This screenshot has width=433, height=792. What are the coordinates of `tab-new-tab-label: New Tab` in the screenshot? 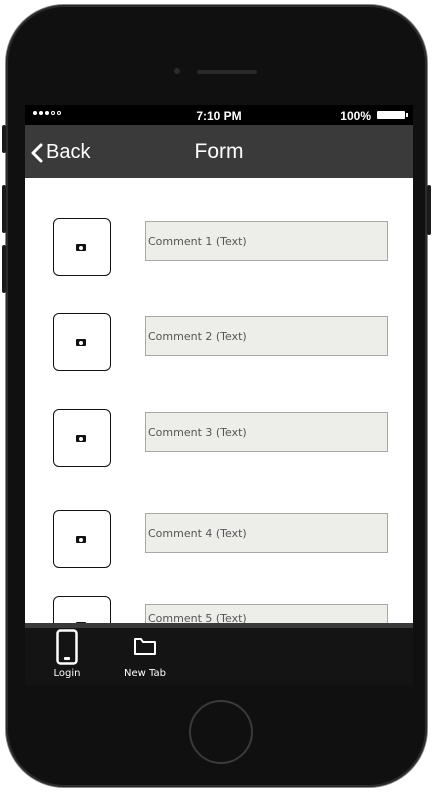 It's located at (145, 673).